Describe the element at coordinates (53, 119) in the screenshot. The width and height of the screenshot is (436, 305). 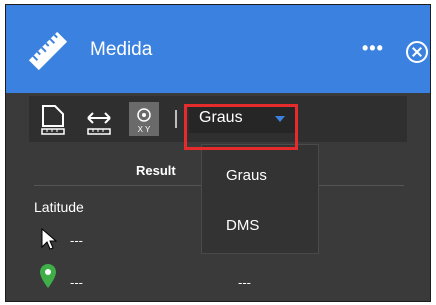
I see `area-measure-icon` at that location.